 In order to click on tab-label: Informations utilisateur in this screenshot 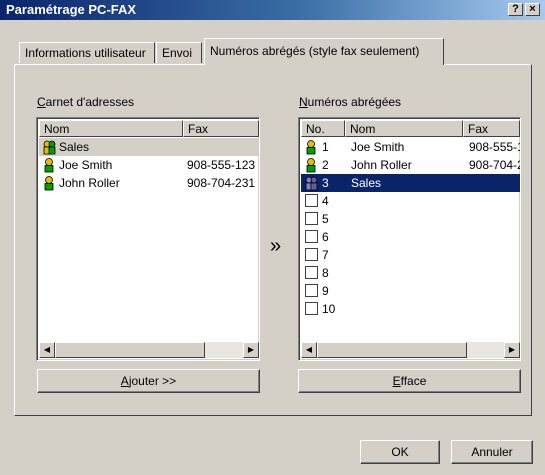, I will do `click(85, 53)`.